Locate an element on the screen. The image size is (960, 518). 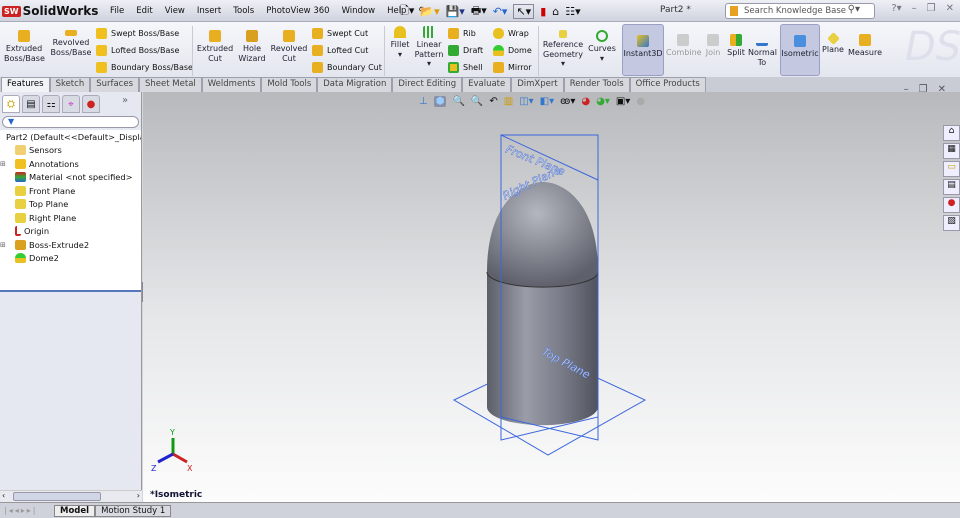
expand-tabs-icon: » is located at coordinates (125, 105).